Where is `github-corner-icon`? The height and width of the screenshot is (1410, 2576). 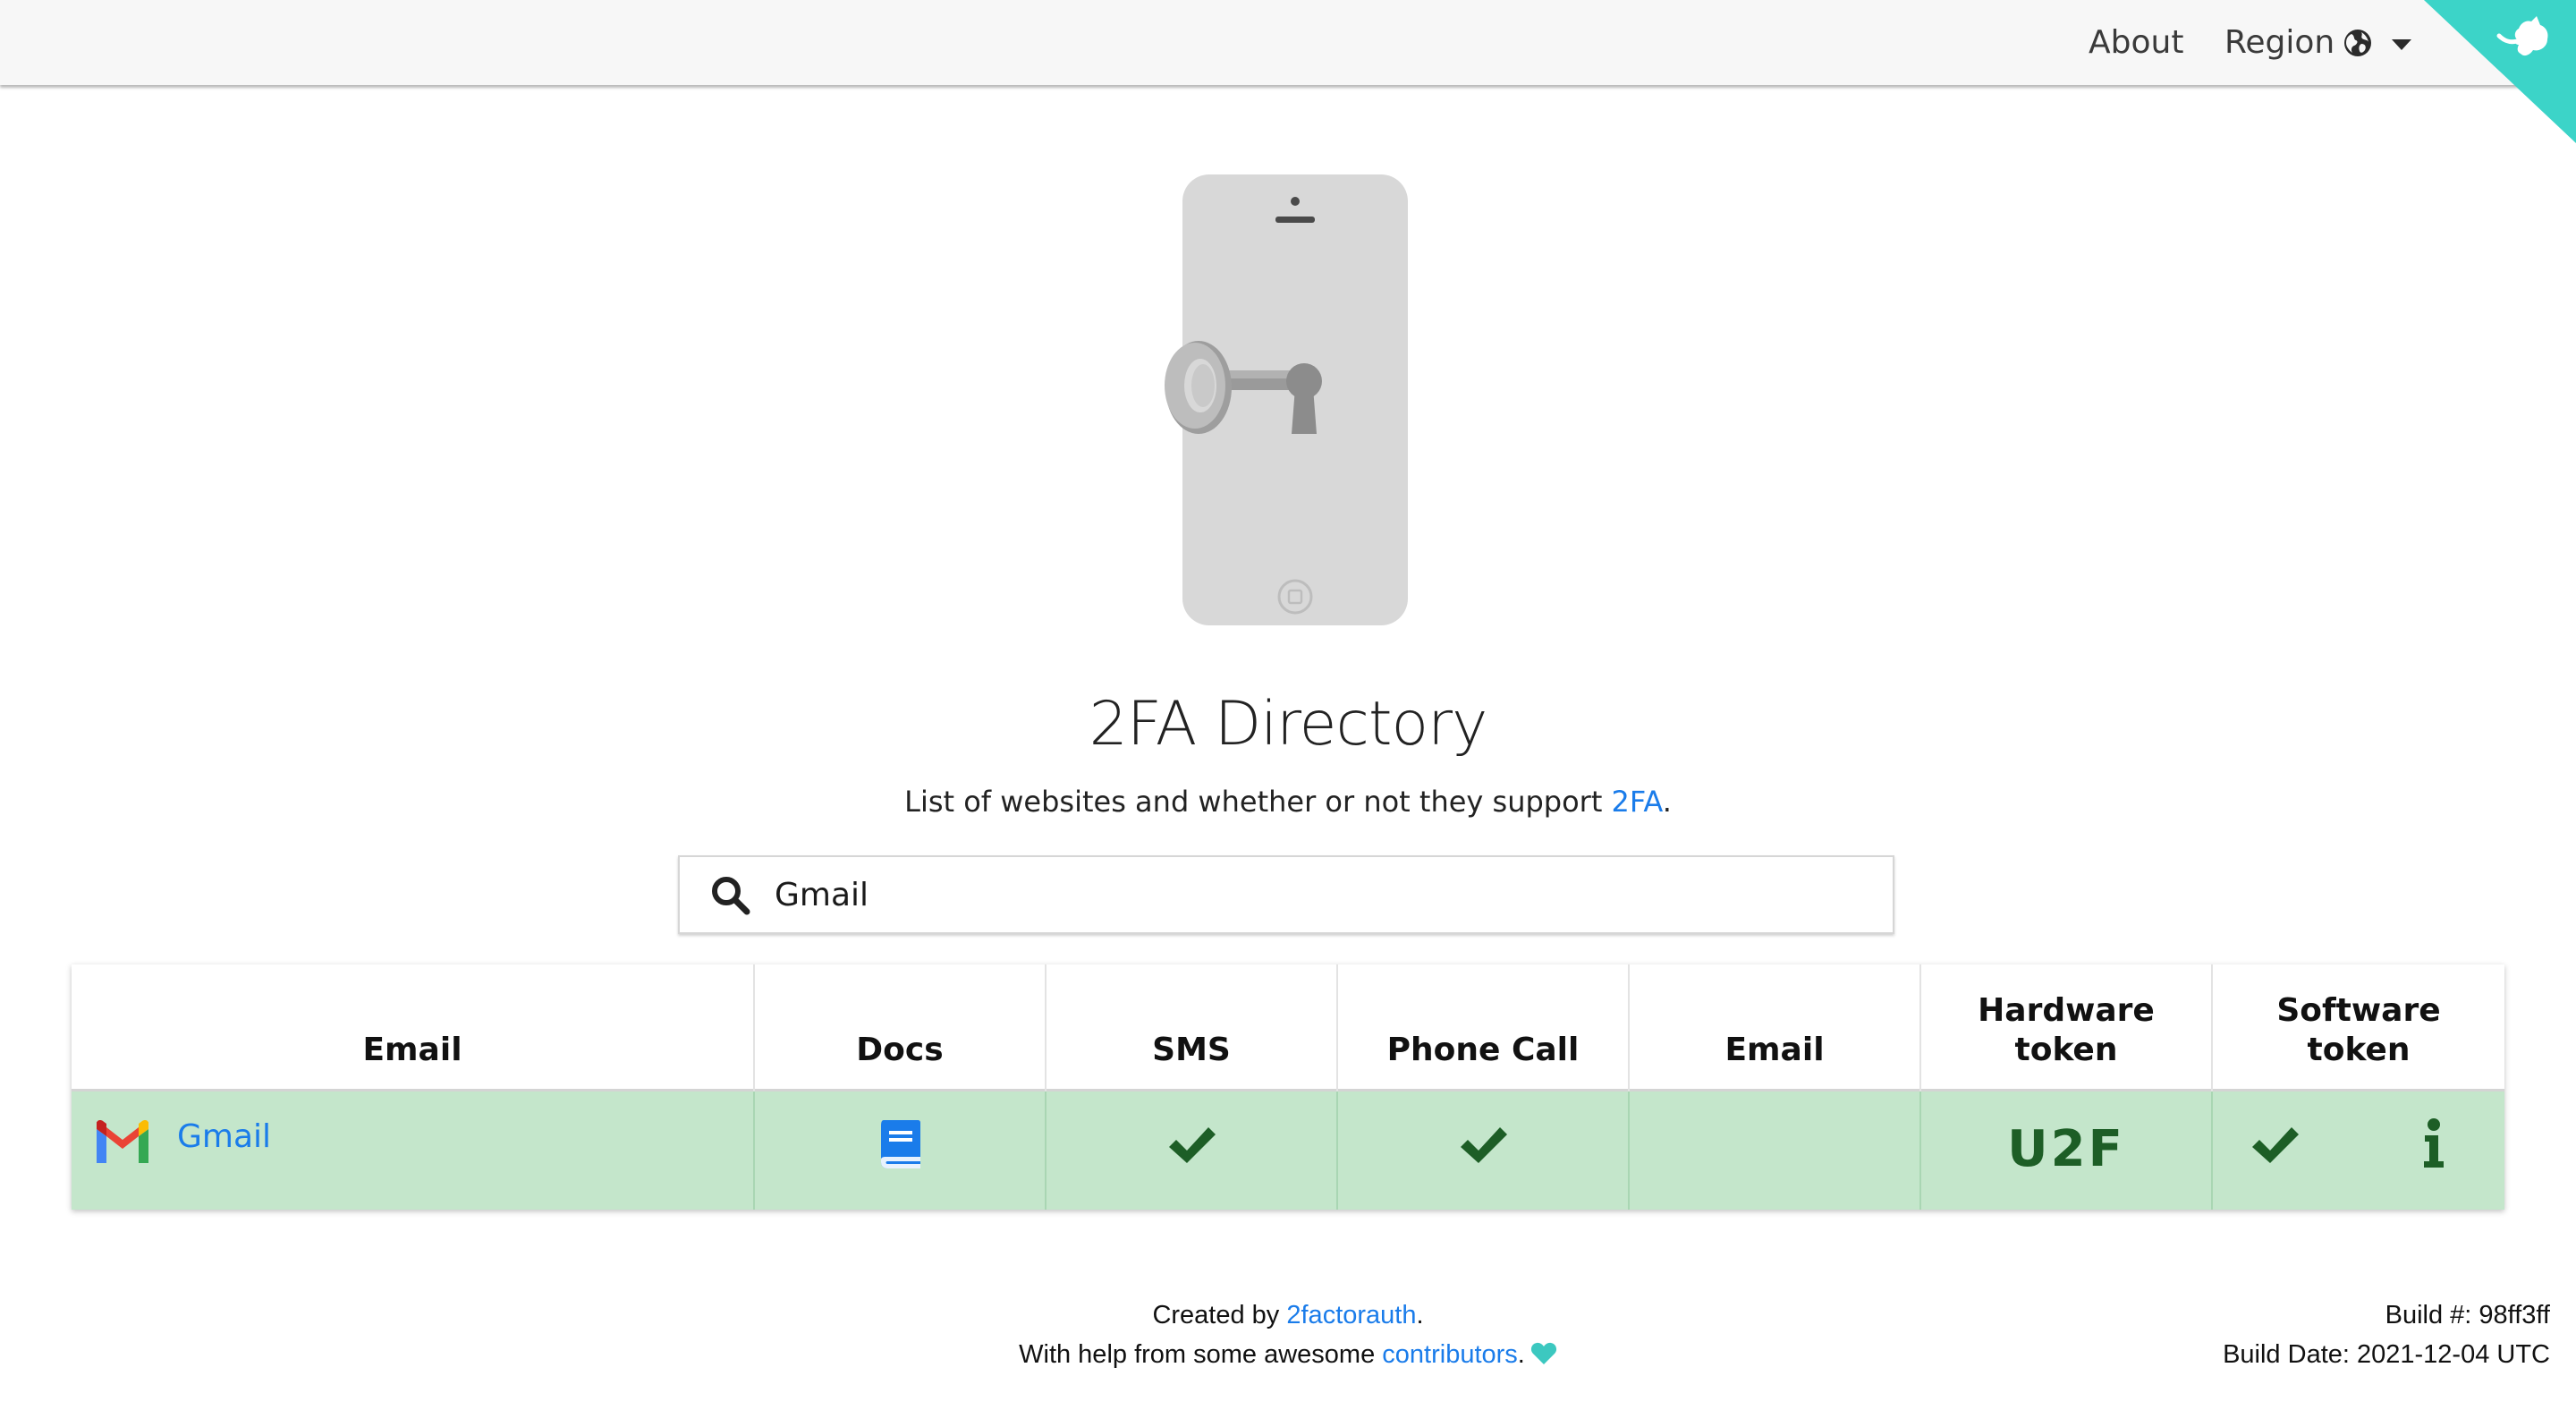
github-corner-icon is located at coordinates (2500, 71).